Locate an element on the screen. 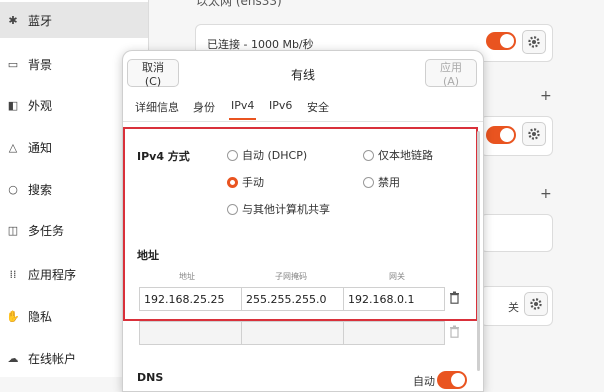  bluetooth-icon: ✱ is located at coordinates (13, 20).